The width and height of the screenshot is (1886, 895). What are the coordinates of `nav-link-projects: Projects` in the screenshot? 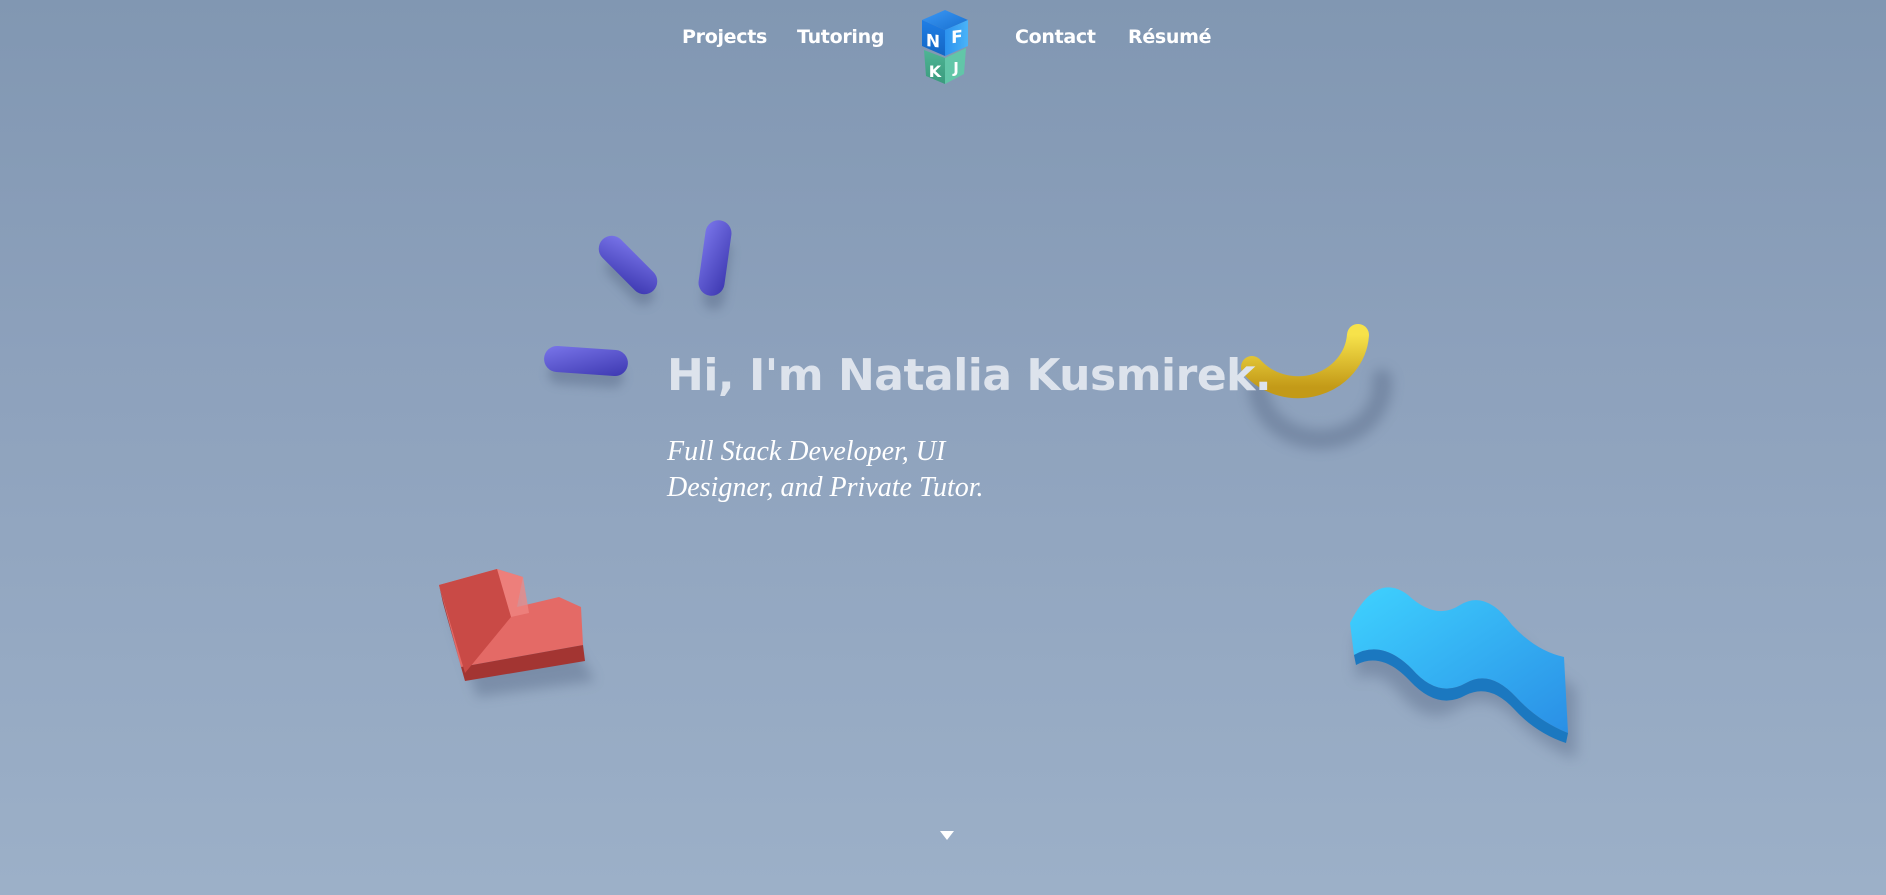 It's located at (724, 37).